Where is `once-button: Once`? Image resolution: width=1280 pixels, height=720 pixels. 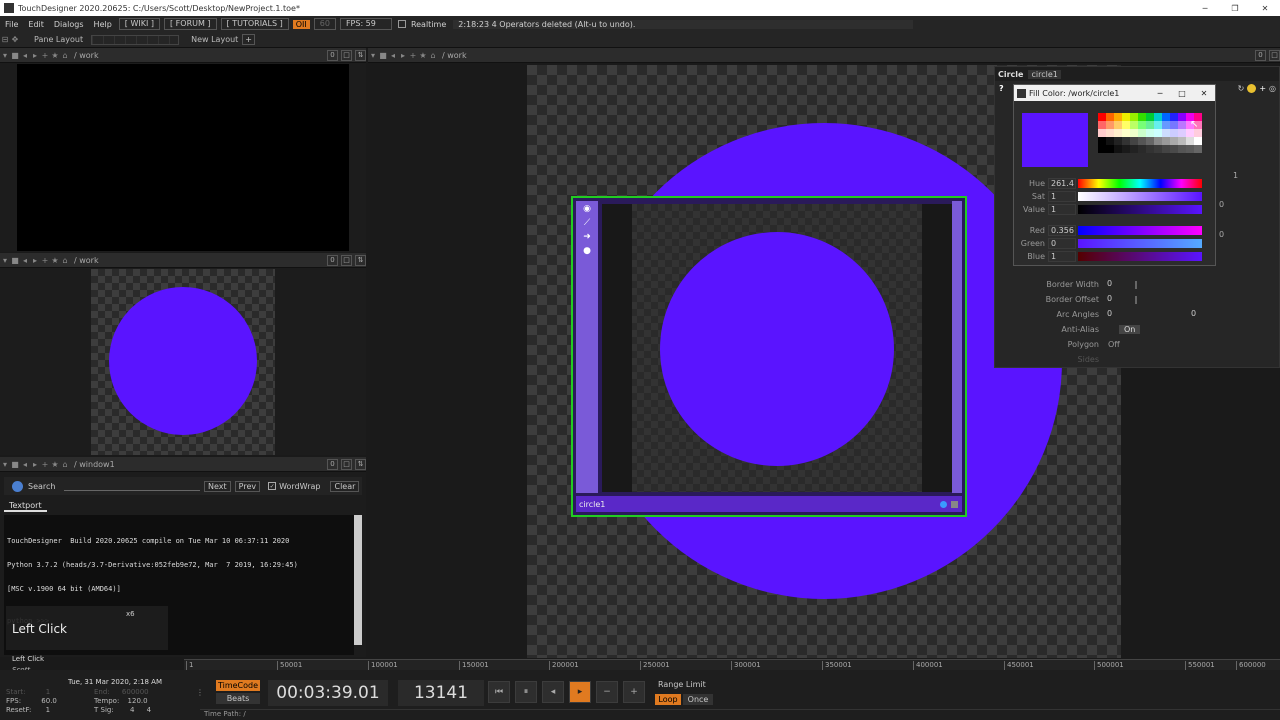
once-button: Once is located at coordinates (698, 699).